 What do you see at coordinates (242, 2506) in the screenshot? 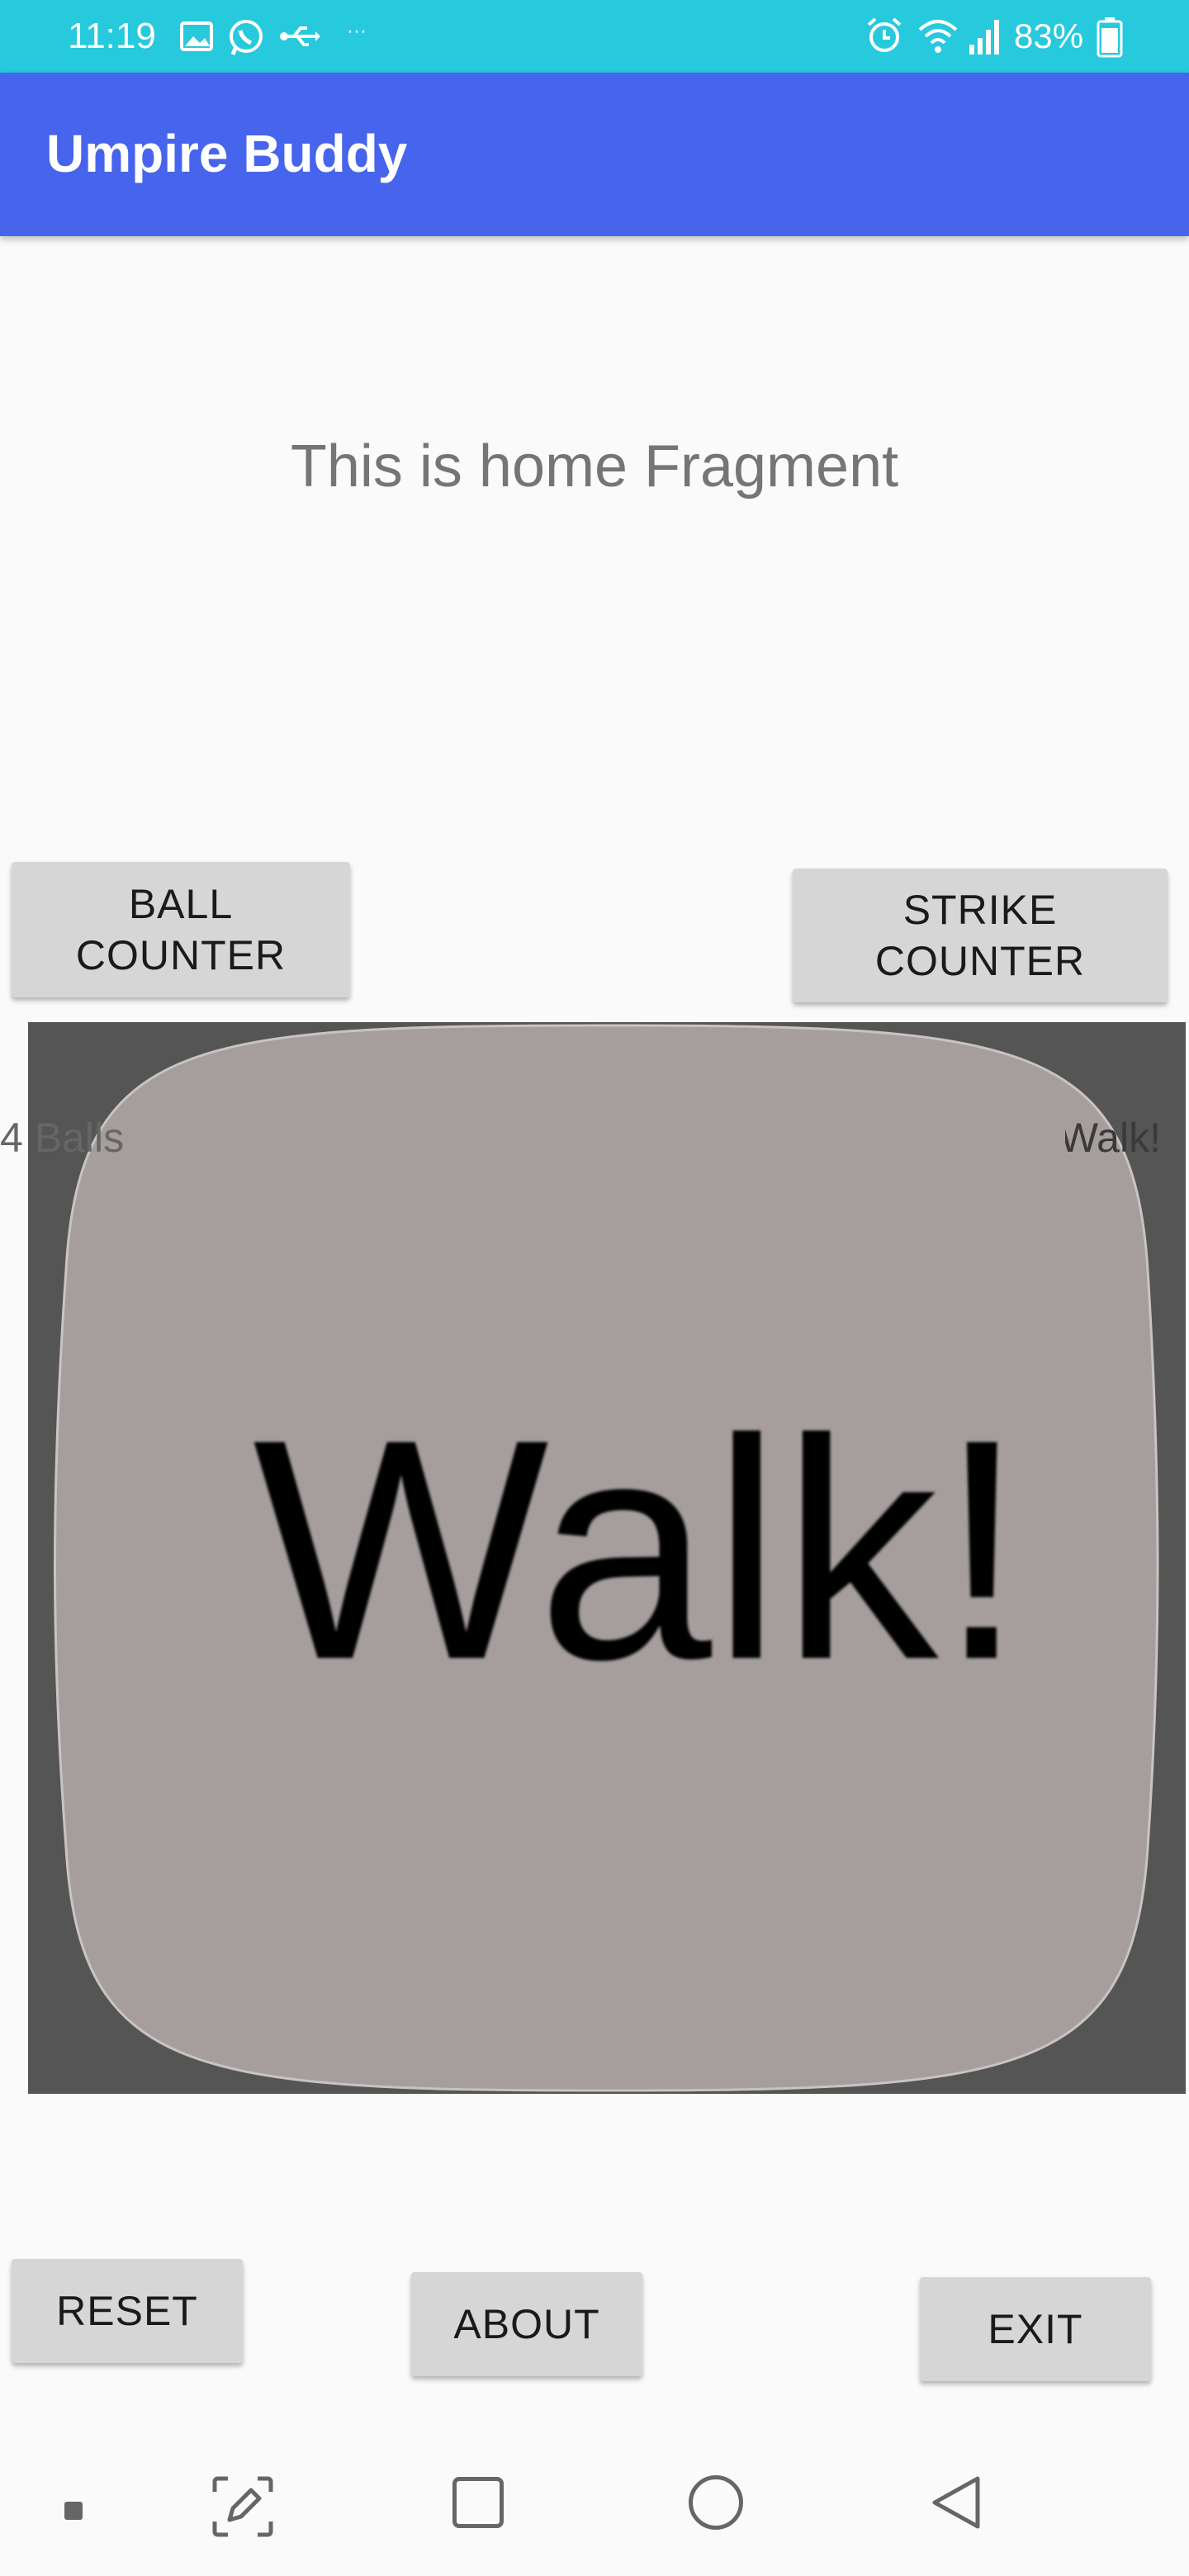
I see `screenshot-edit-icon` at bounding box center [242, 2506].